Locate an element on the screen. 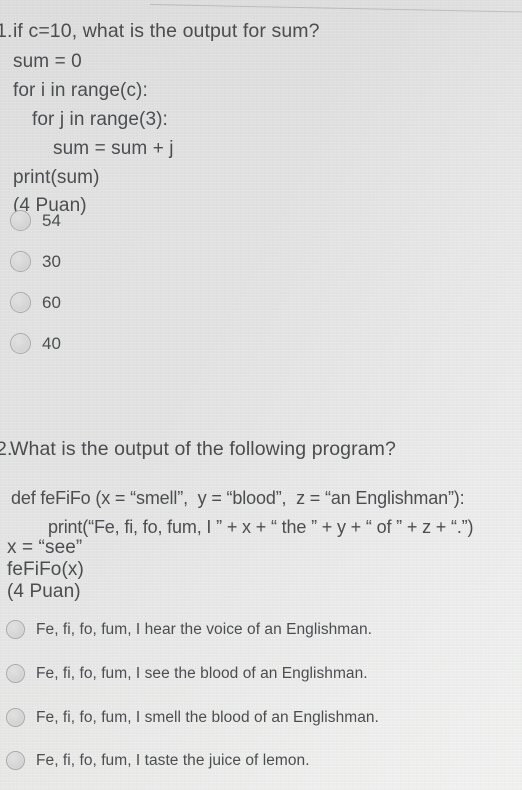  question-1-code-line-2: for i in range(c): is located at coordinates (80, 90).